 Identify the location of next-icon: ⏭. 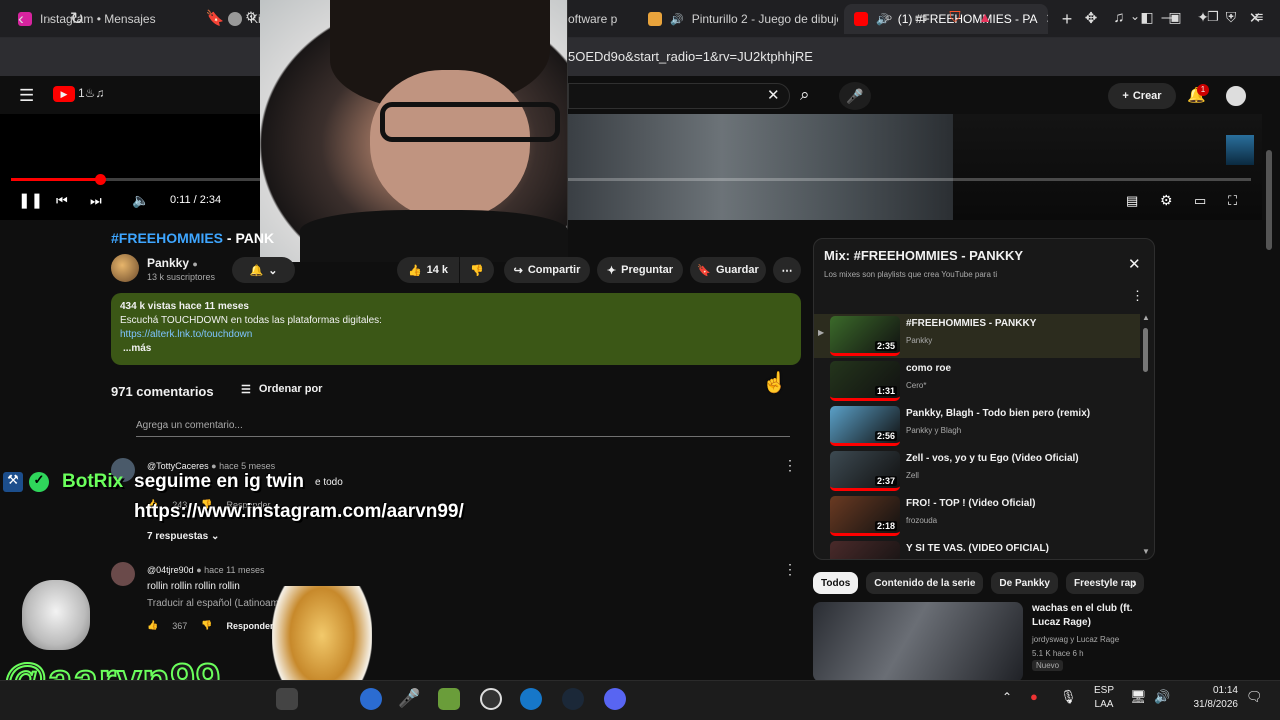
(96, 201).